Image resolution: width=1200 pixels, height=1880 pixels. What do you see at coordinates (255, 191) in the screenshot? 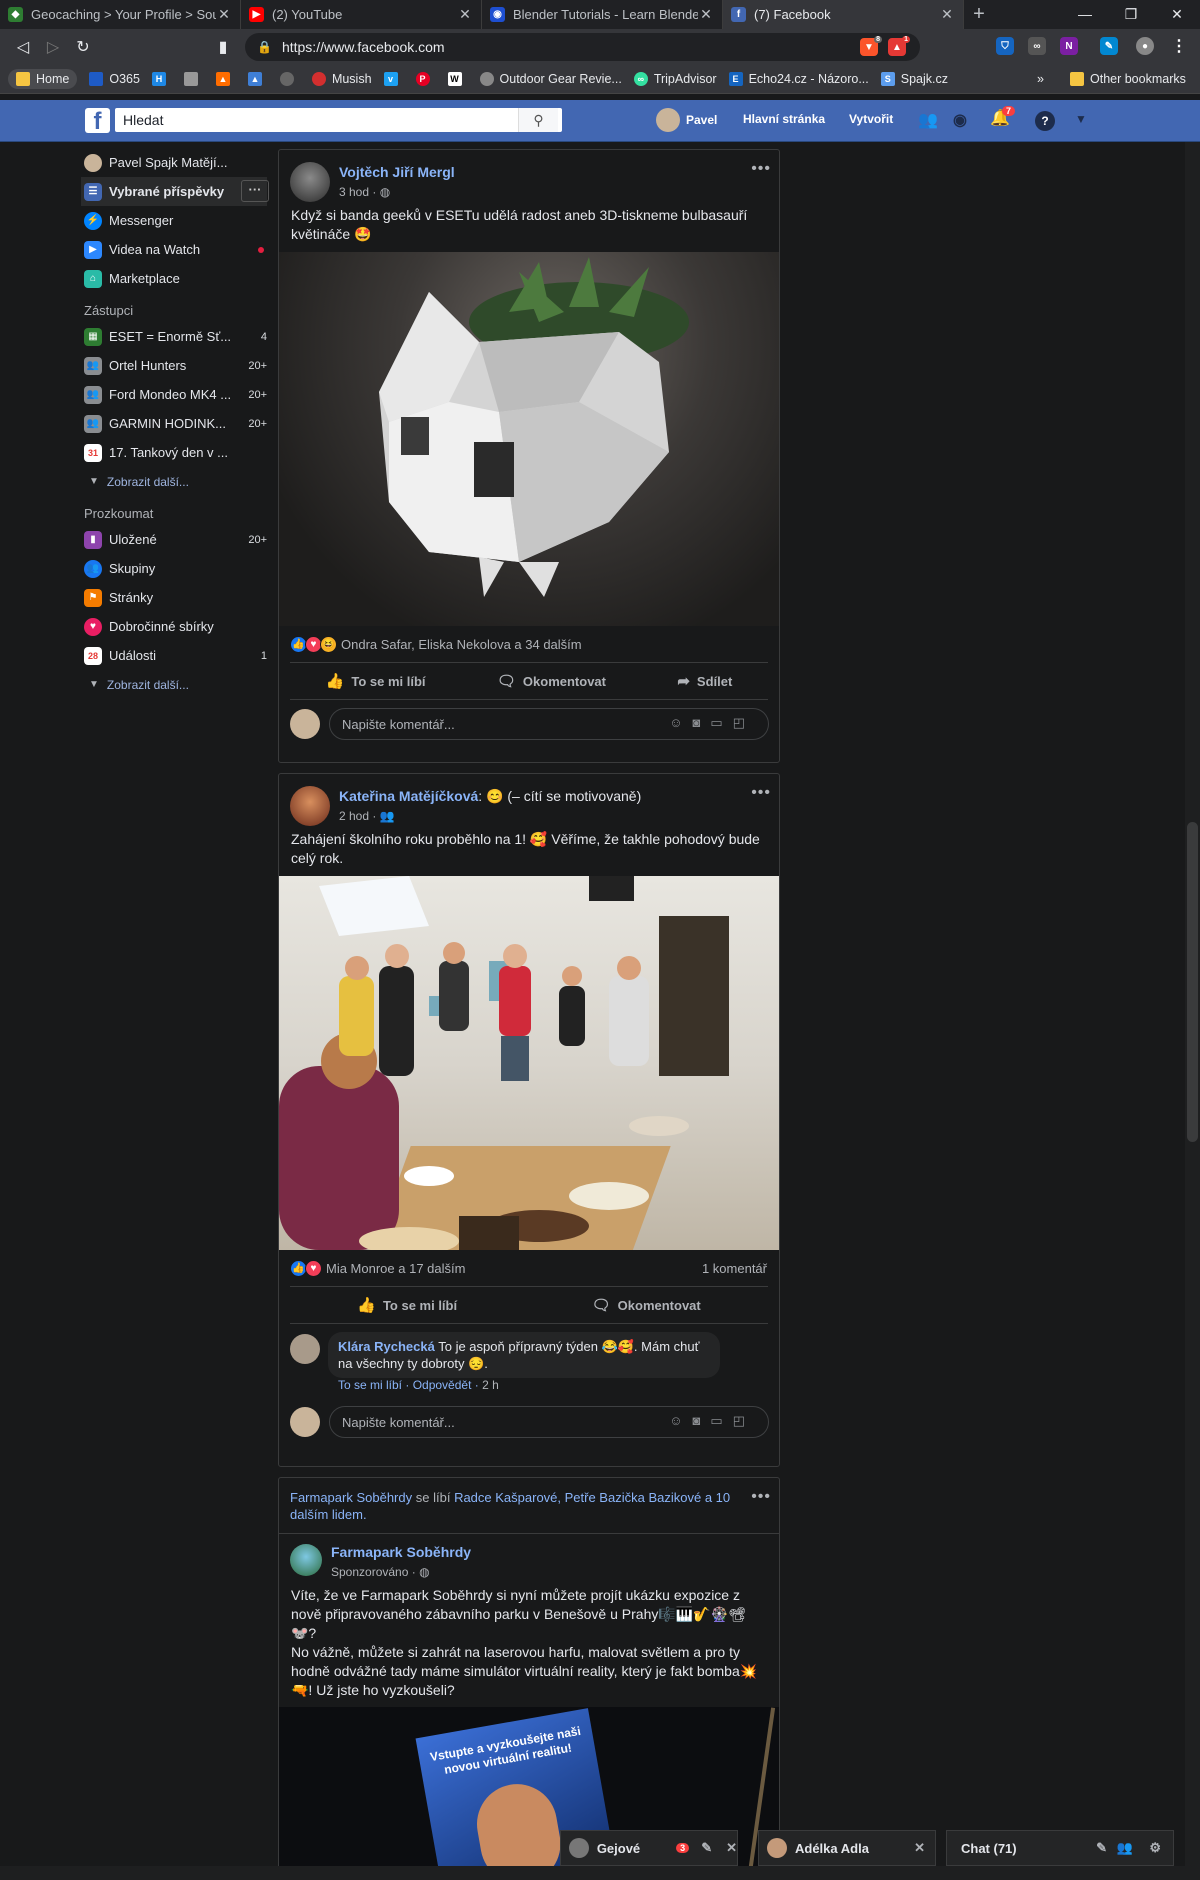
I see `more-options-button: ···` at bounding box center [255, 191].